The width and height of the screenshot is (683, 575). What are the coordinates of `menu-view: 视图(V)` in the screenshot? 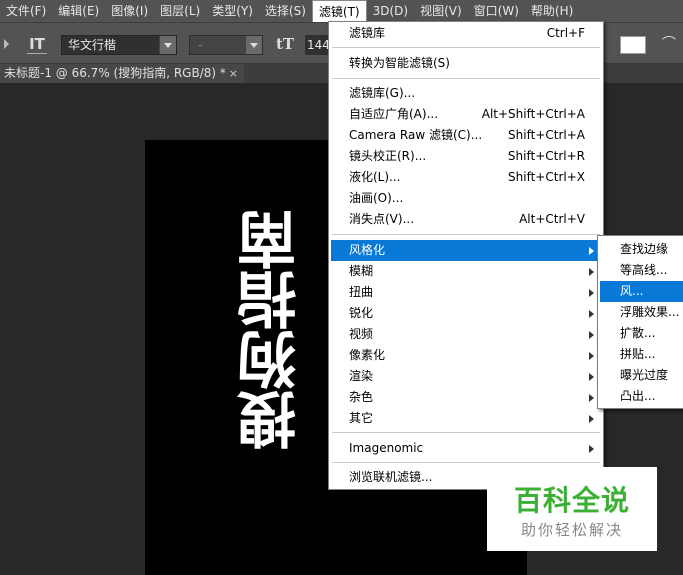 It's located at (441, 11).